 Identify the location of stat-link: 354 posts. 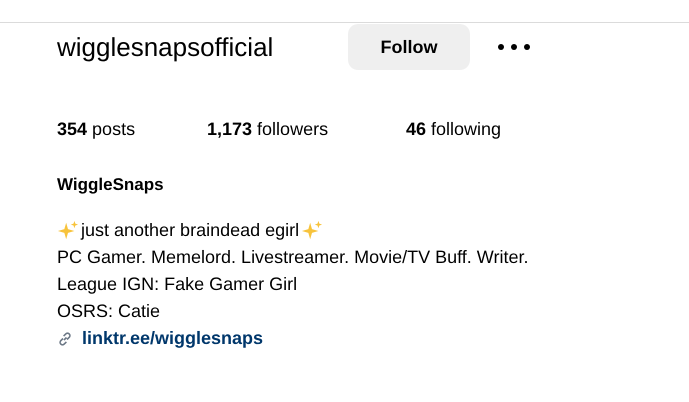
(132, 129).